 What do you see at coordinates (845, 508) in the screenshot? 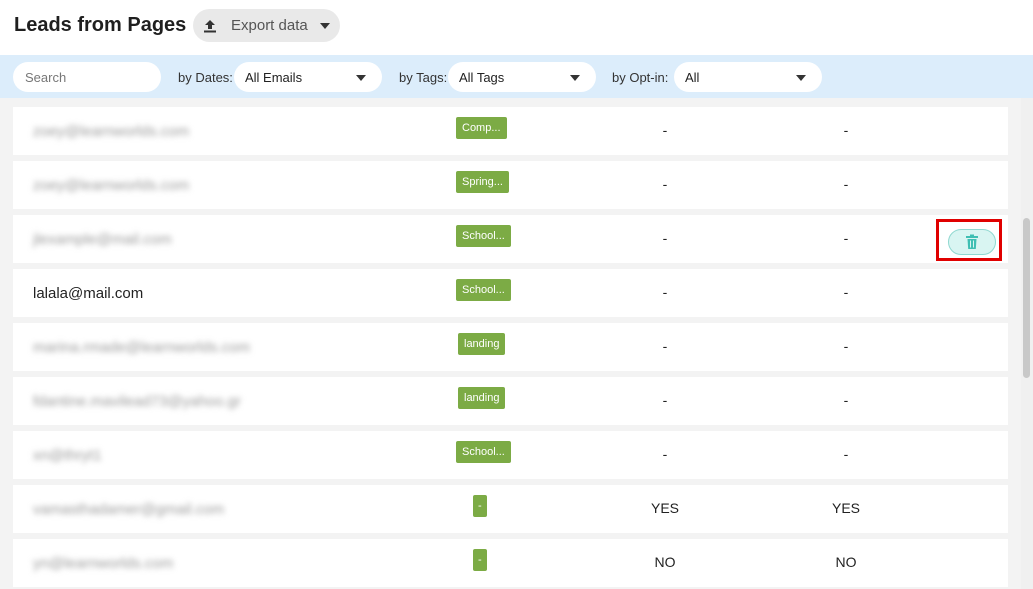
I see `lead-col-2: YES` at bounding box center [845, 508].